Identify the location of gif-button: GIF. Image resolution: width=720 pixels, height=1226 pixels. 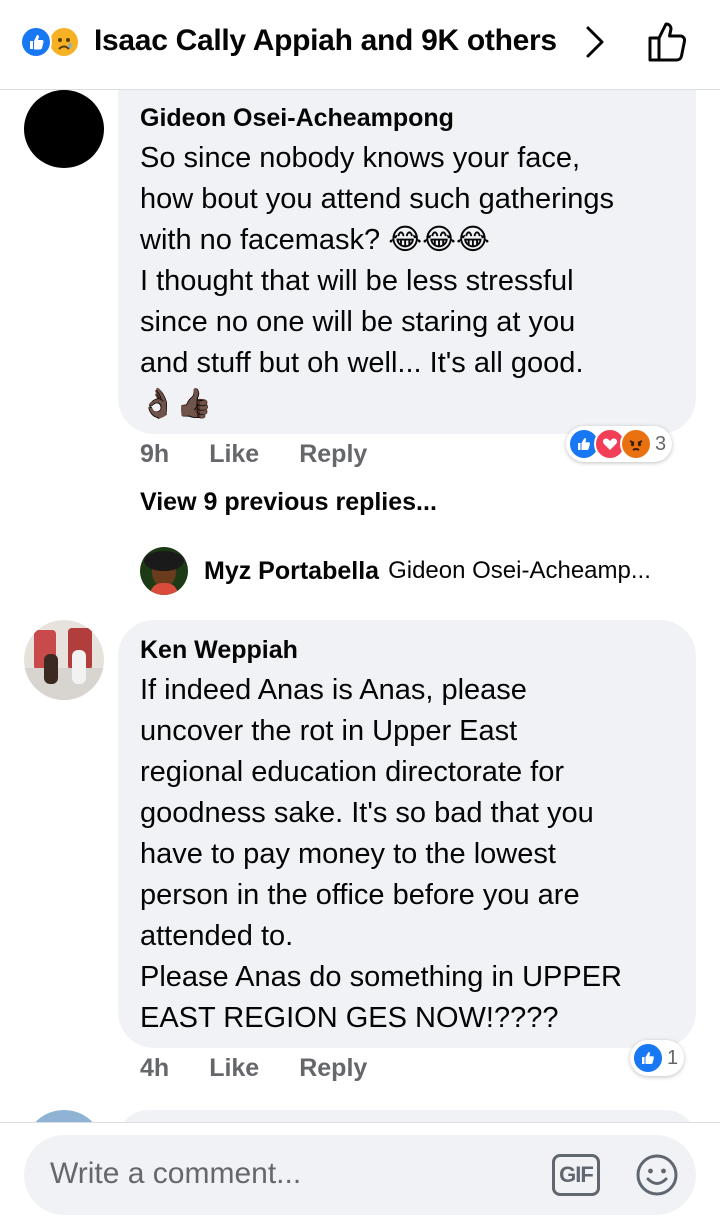
(576, 1175).